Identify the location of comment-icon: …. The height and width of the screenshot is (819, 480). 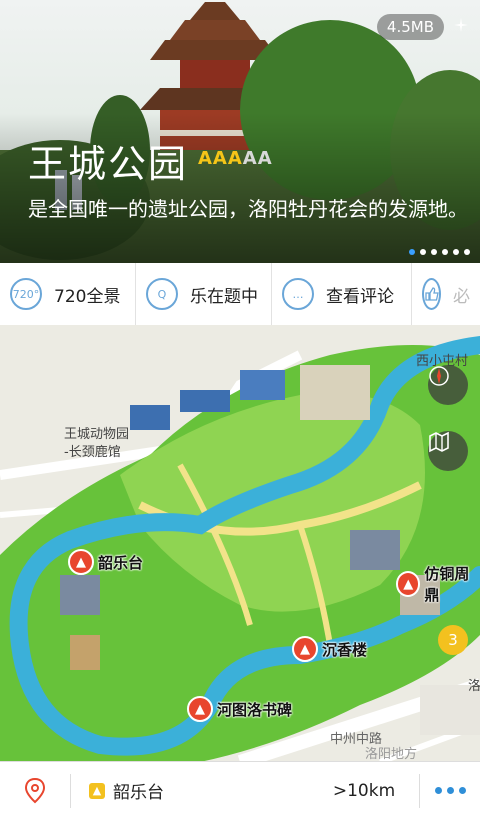
(298, 294).